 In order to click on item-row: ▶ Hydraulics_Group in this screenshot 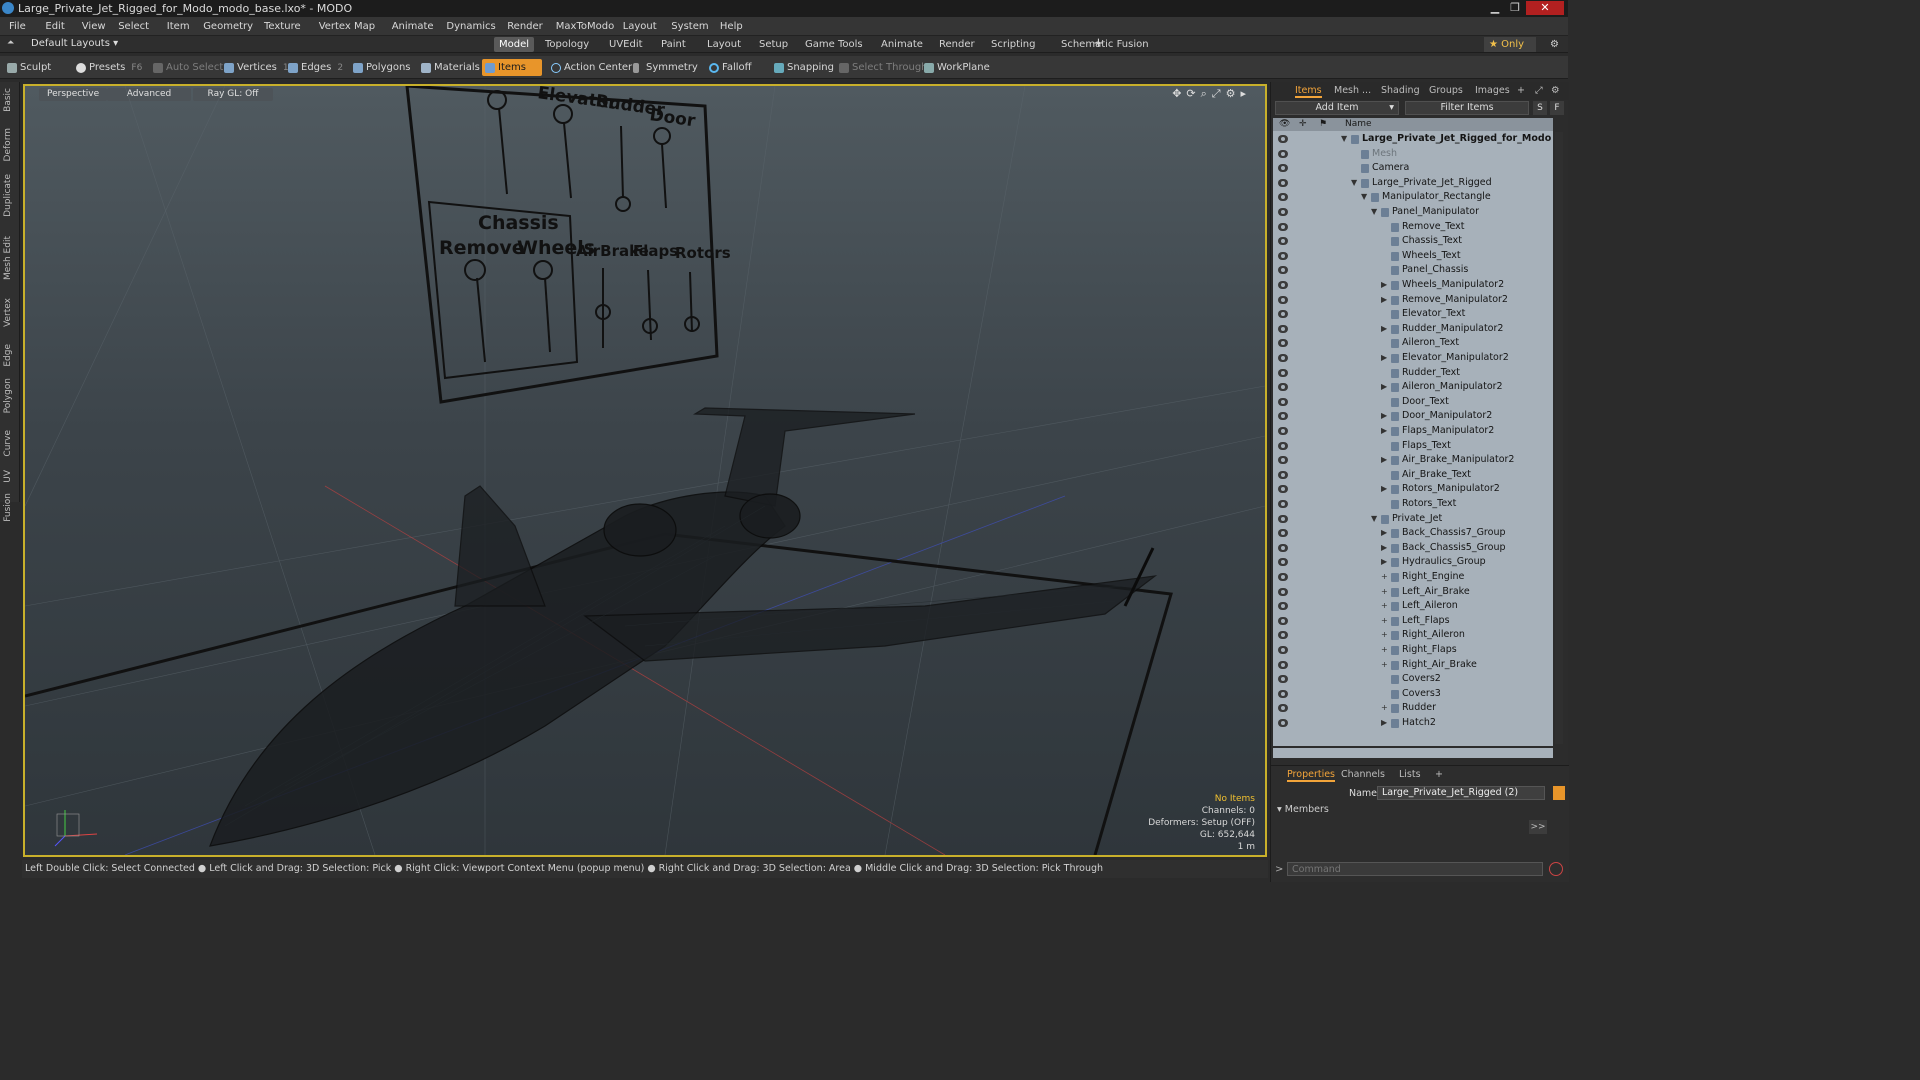, I will do `click(1413, 562)`.